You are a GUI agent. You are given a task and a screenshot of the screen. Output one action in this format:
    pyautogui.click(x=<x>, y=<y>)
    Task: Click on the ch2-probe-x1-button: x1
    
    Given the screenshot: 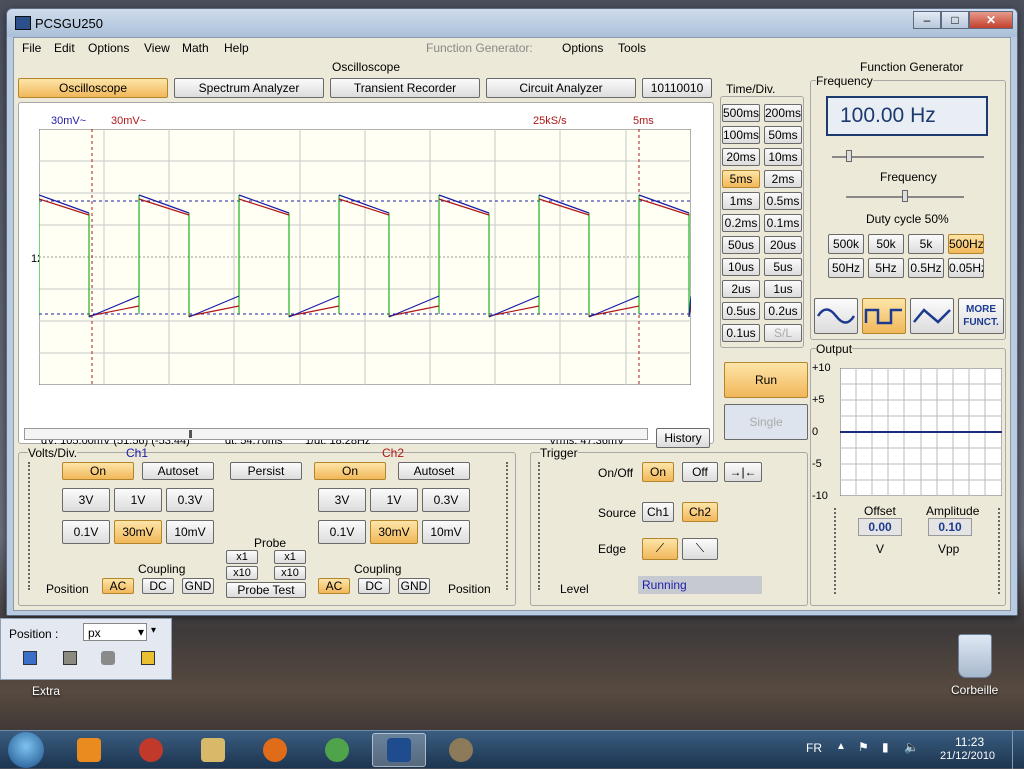 What is the action you would take?
    pyautogui.click(x=290, y=557)
    